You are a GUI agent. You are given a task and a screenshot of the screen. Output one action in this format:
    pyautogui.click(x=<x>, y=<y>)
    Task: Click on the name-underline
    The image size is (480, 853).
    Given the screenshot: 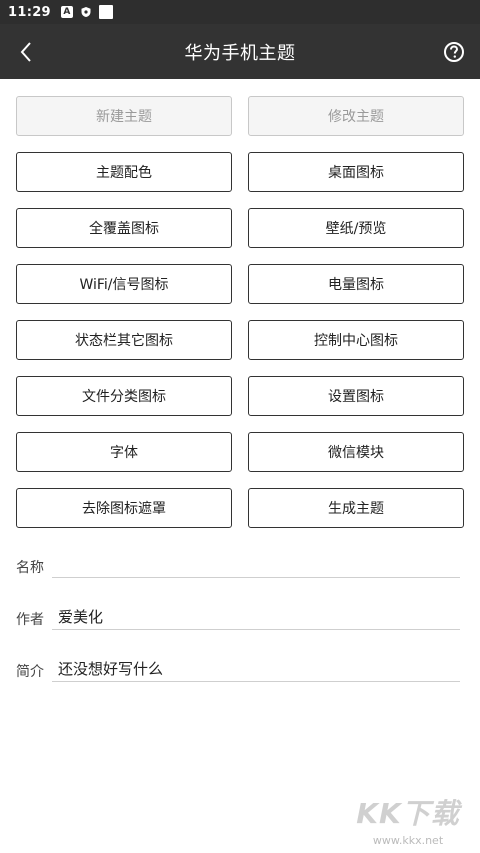 What is the action you would take?
    pyautogui.click(x=256, y=577)
    